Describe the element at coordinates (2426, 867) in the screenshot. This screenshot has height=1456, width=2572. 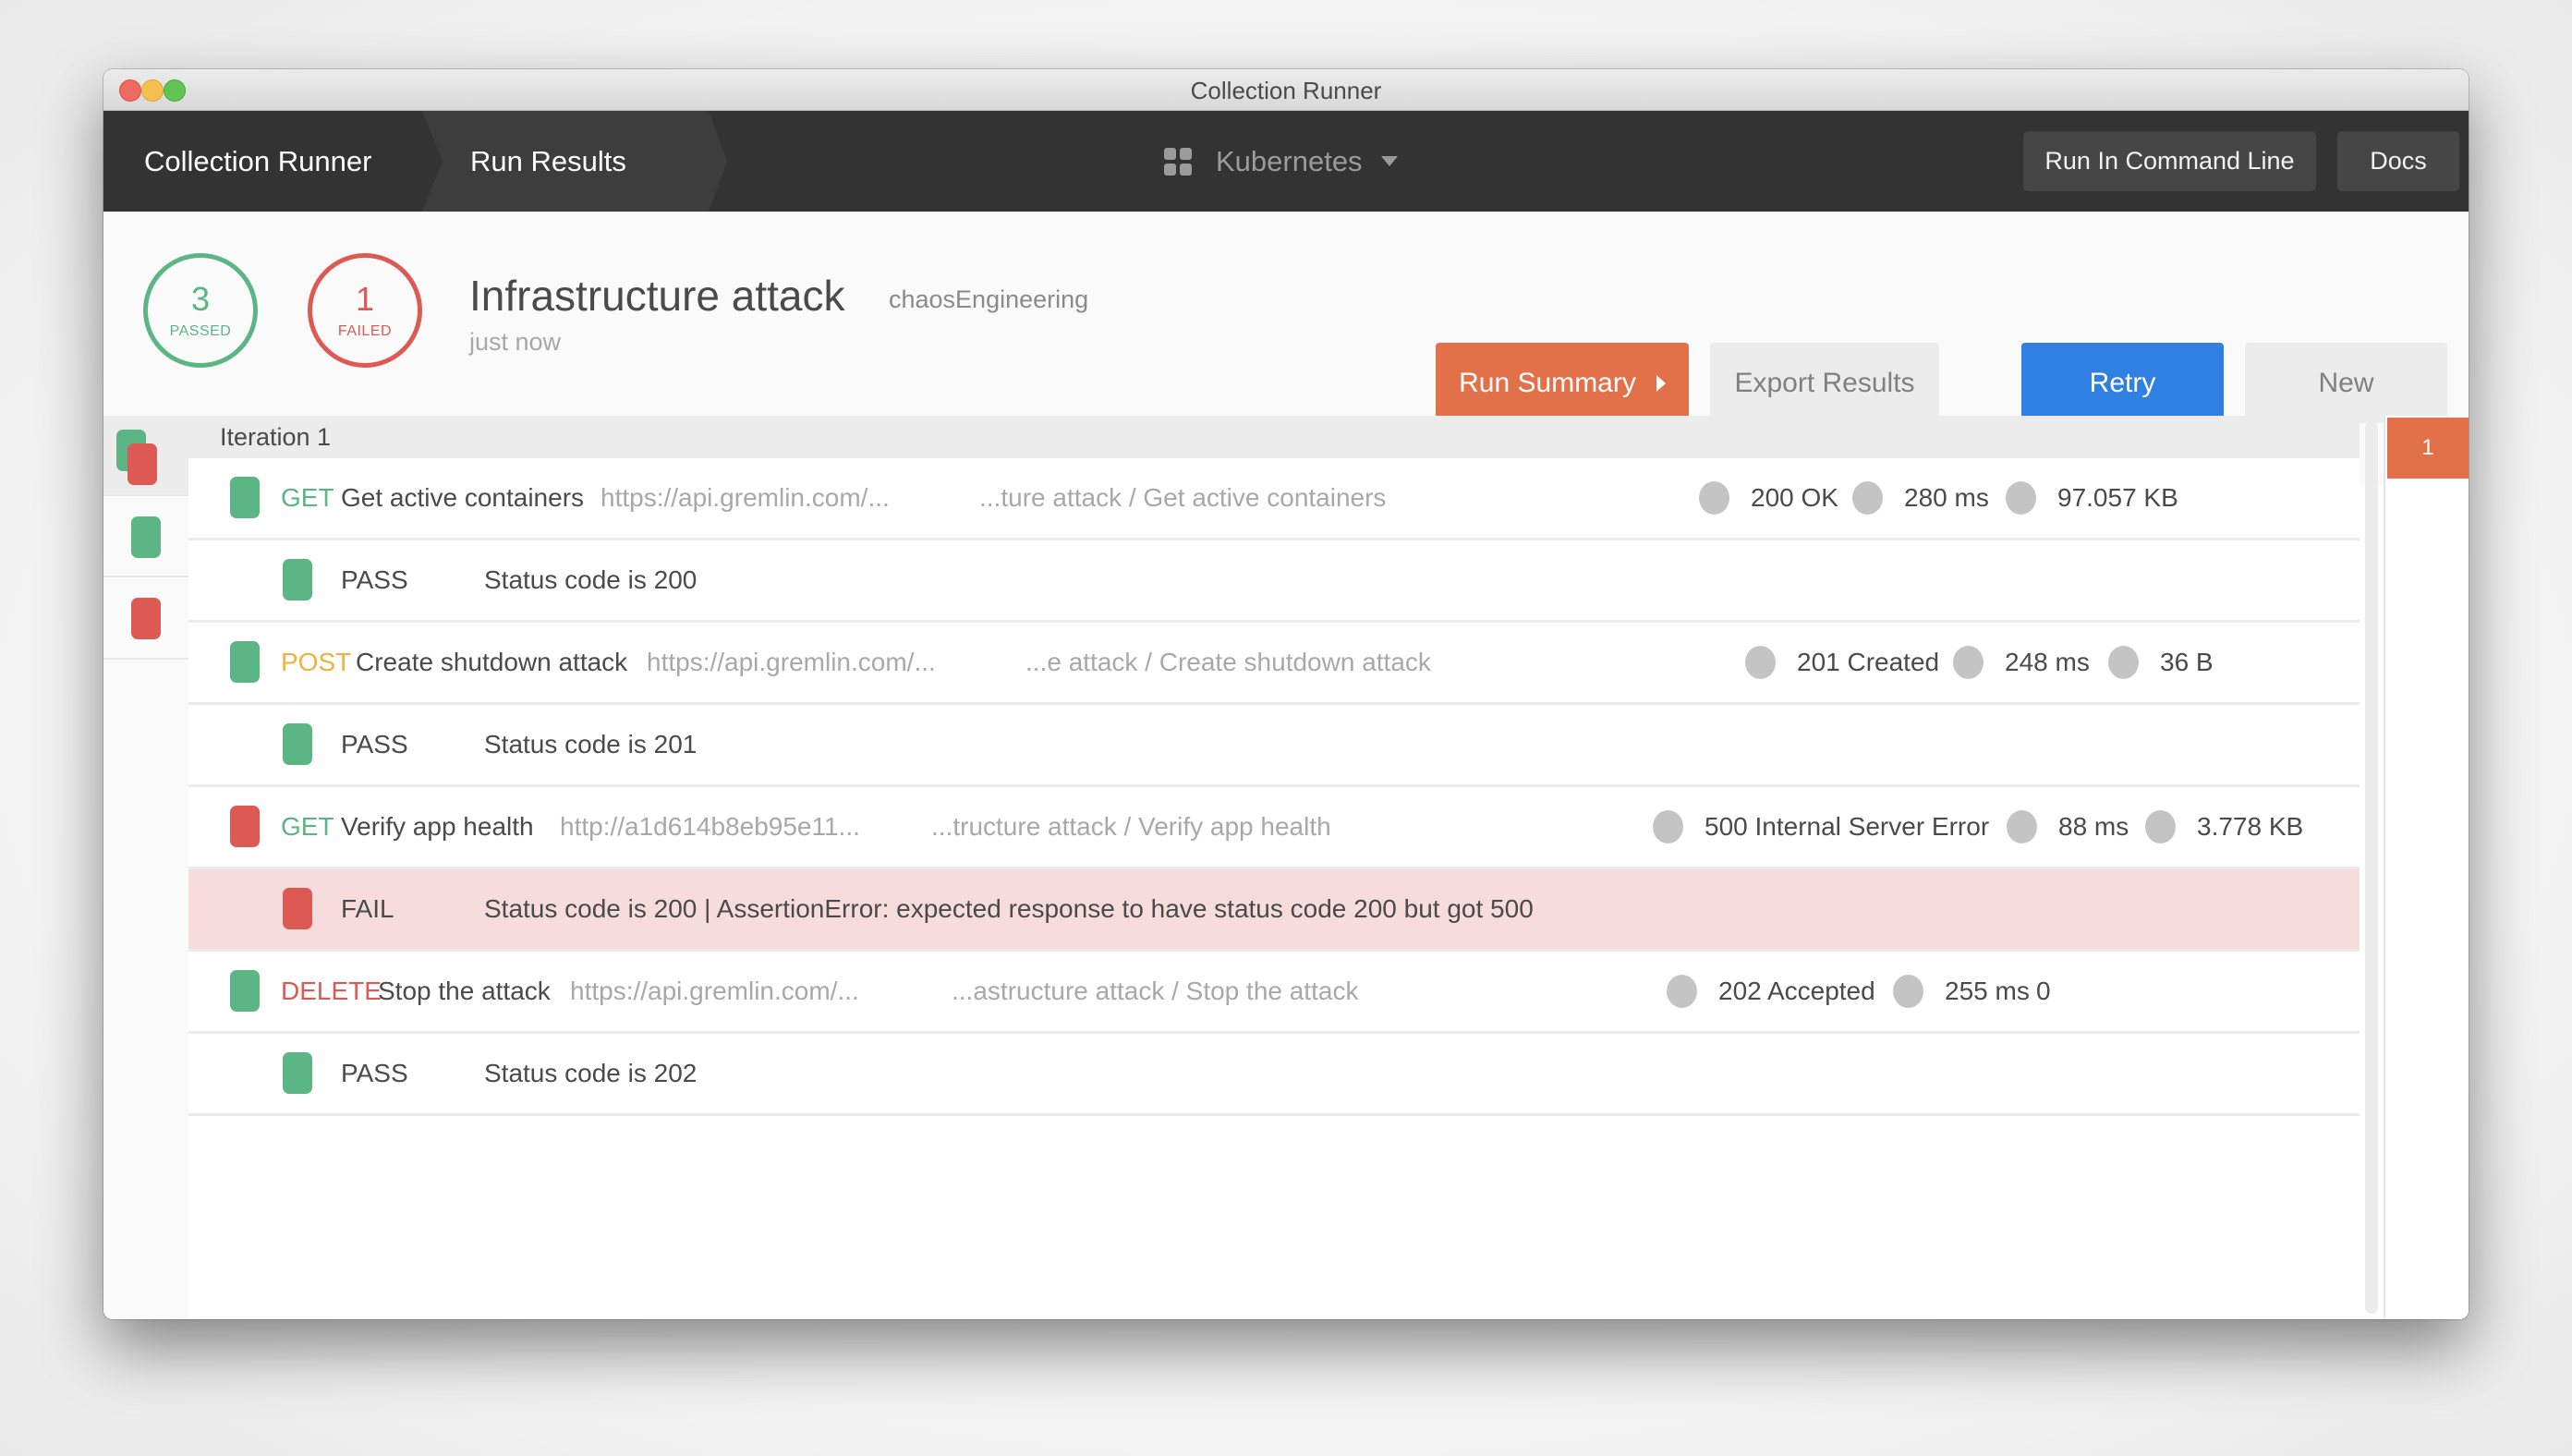
I see `iteration-navigator: 1` at that location.